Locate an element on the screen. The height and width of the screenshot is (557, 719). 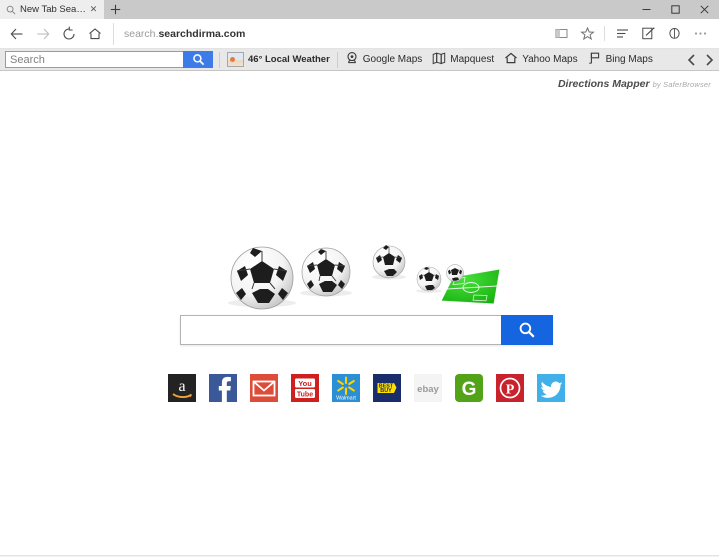
brand-byline: by SaferBrowser is located at coordinates (681, 84).